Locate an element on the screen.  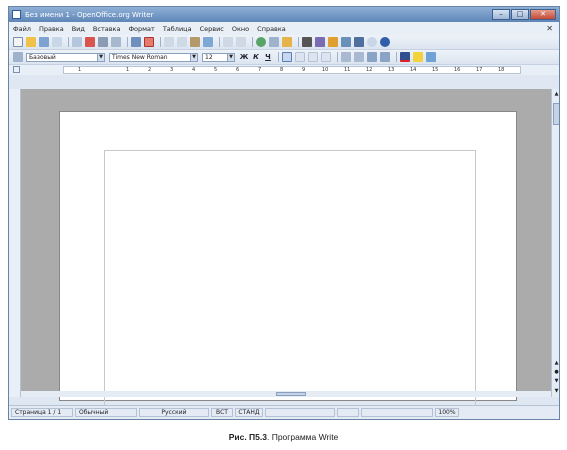
figure-caption: Рис. П5.3. Программа Write is located at coordinates (283, 437).